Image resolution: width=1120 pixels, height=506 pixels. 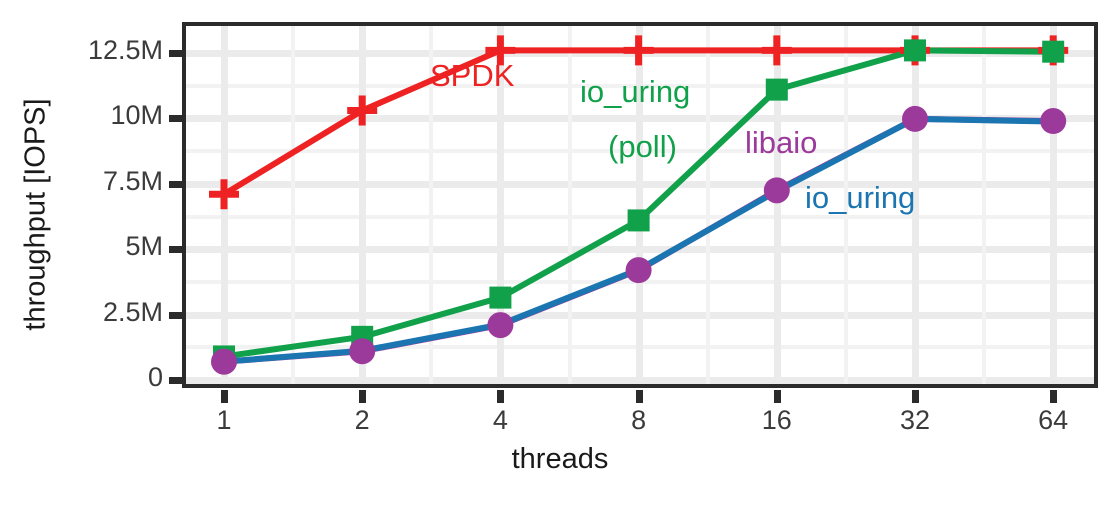 What do you see at coordinates (781, 142) in the screenshot?
I see `series-annotation-libaio: libaio` at bounding box center [781, 142].